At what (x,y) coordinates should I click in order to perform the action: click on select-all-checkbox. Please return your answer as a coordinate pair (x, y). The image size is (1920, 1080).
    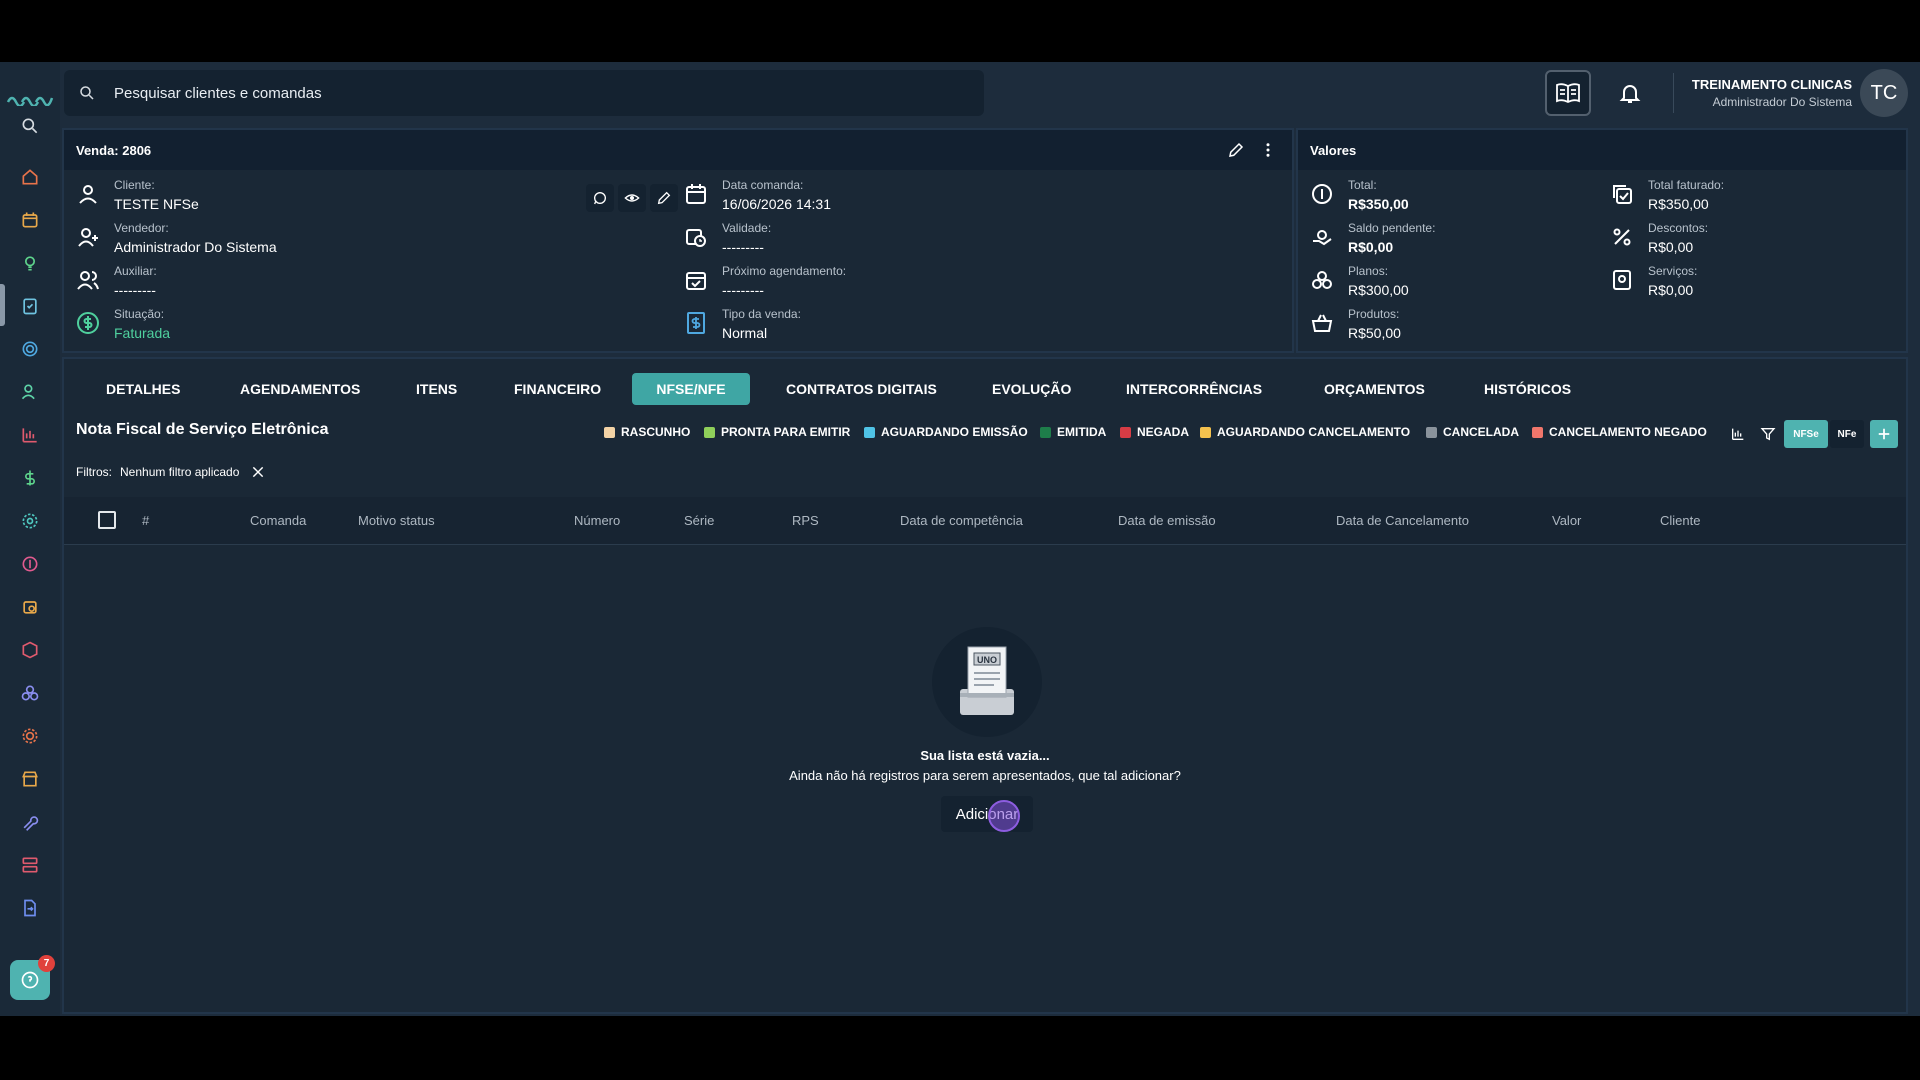
    Looking at the image, I should click on (107, 520).